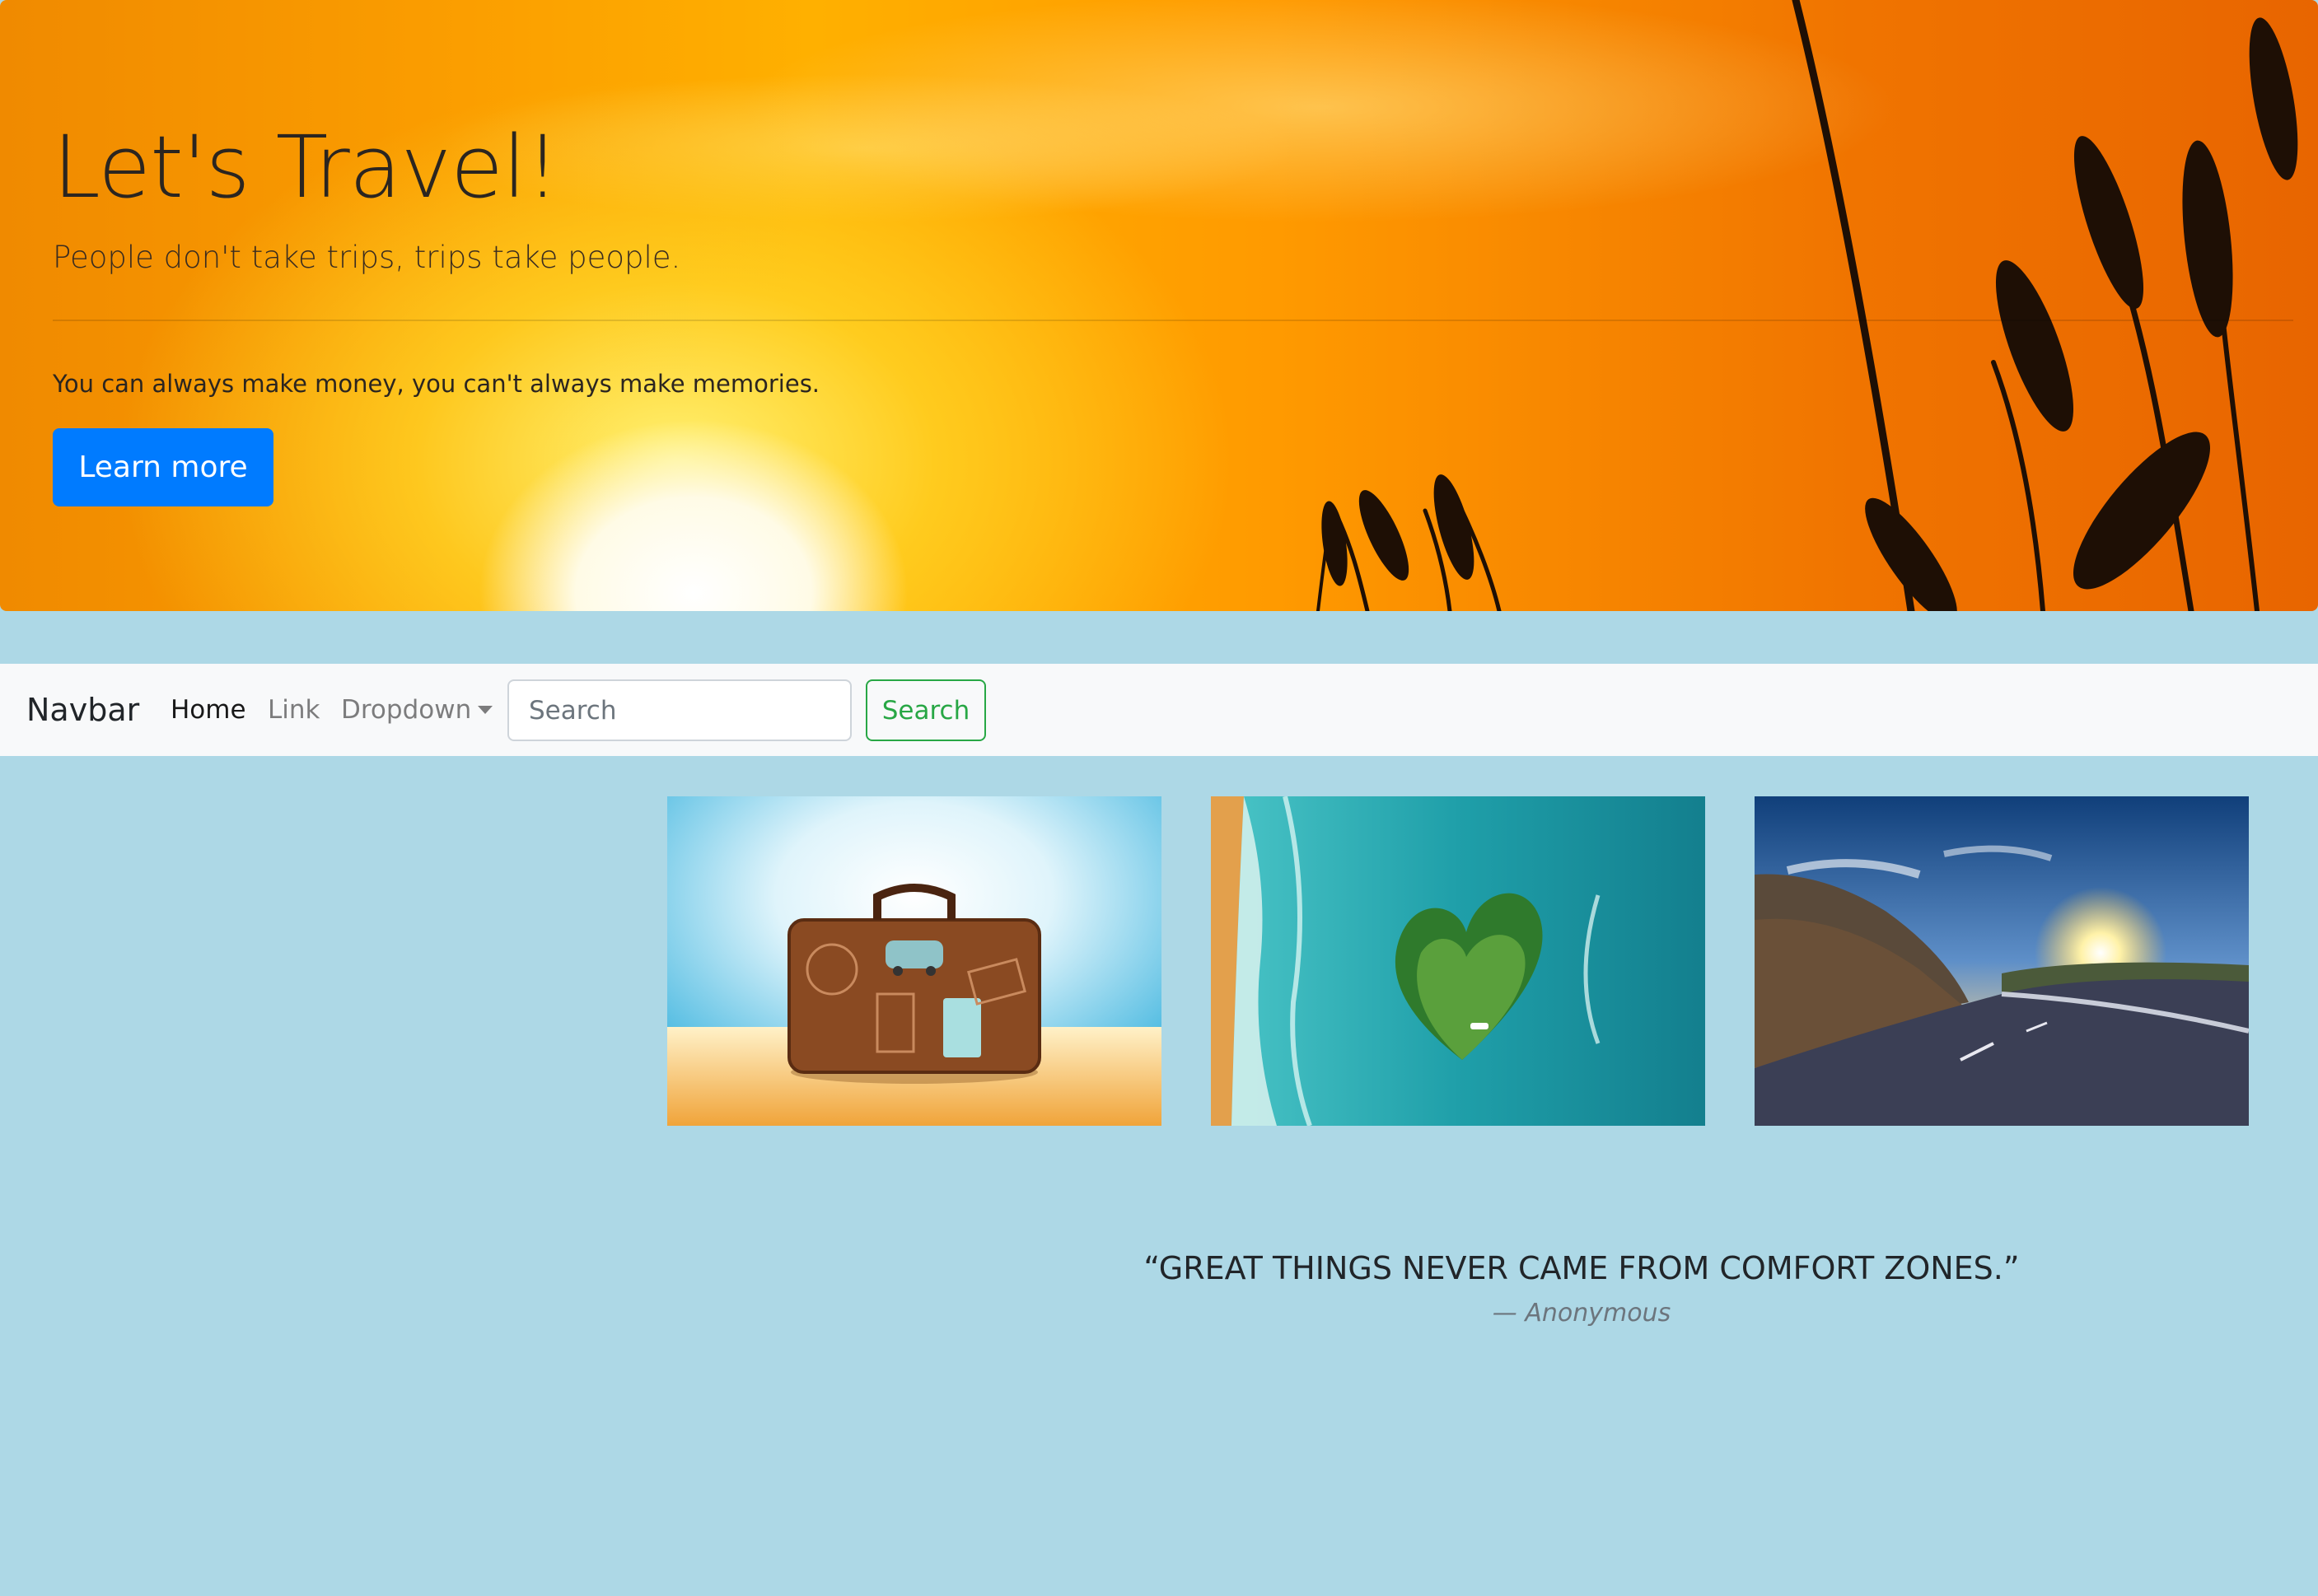  I want to click on gallery-image-island, so click(1458, 961).